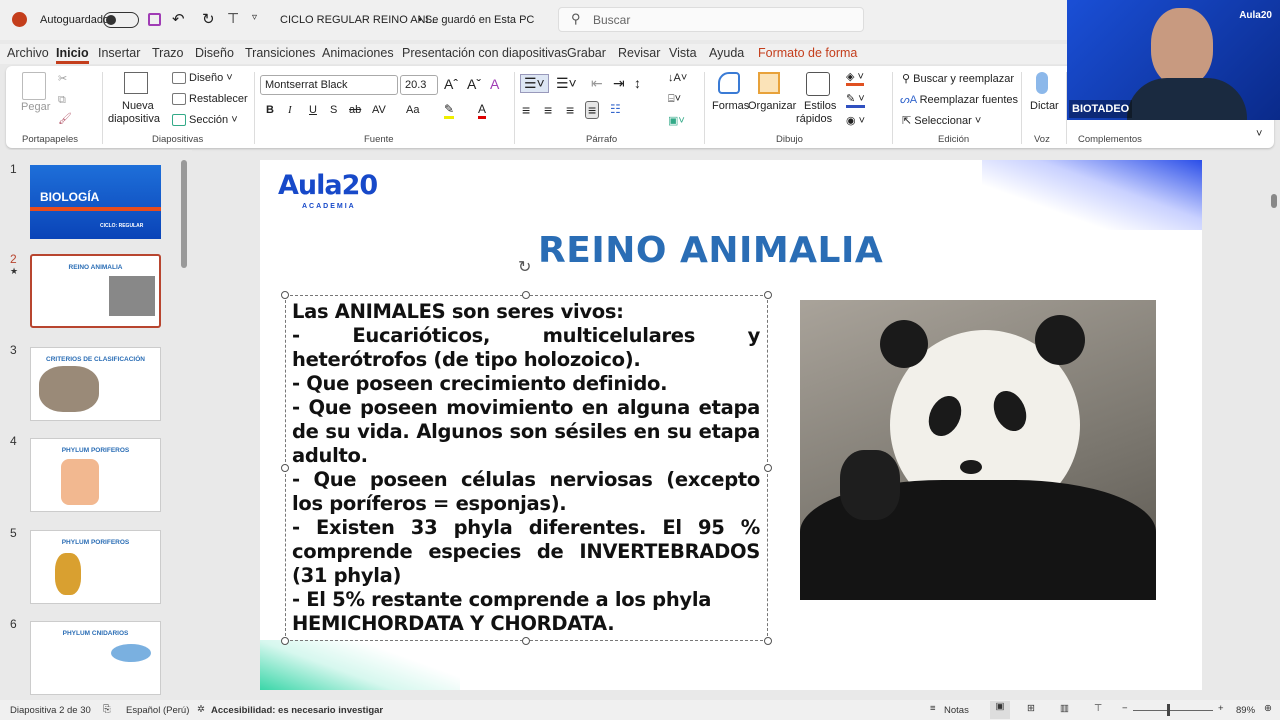 Image resolution: width=1280 pixels, height=720 pixels. Describe the element at coordinates (1259, 134) in the screenshot. I see `collapse-ribbon-icon: ˅` at that location.